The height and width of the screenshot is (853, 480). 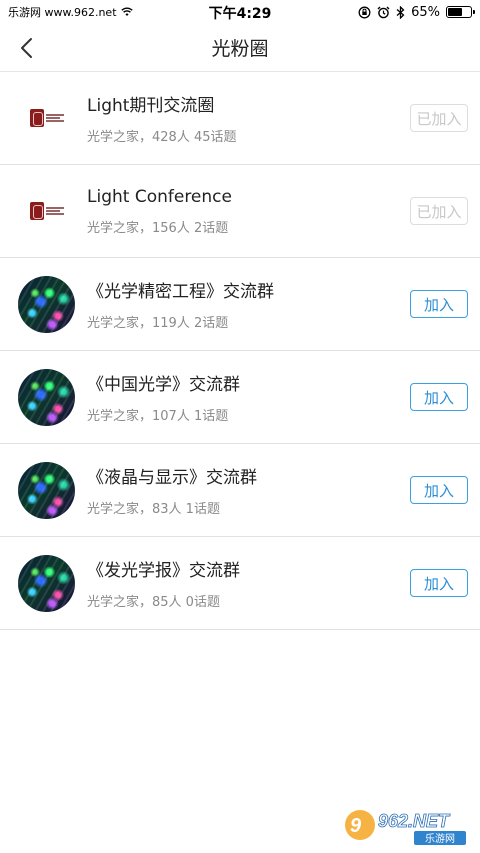 I want to click on group-meta: 光学之家，83人 1话题, so click(x=153, y=509).